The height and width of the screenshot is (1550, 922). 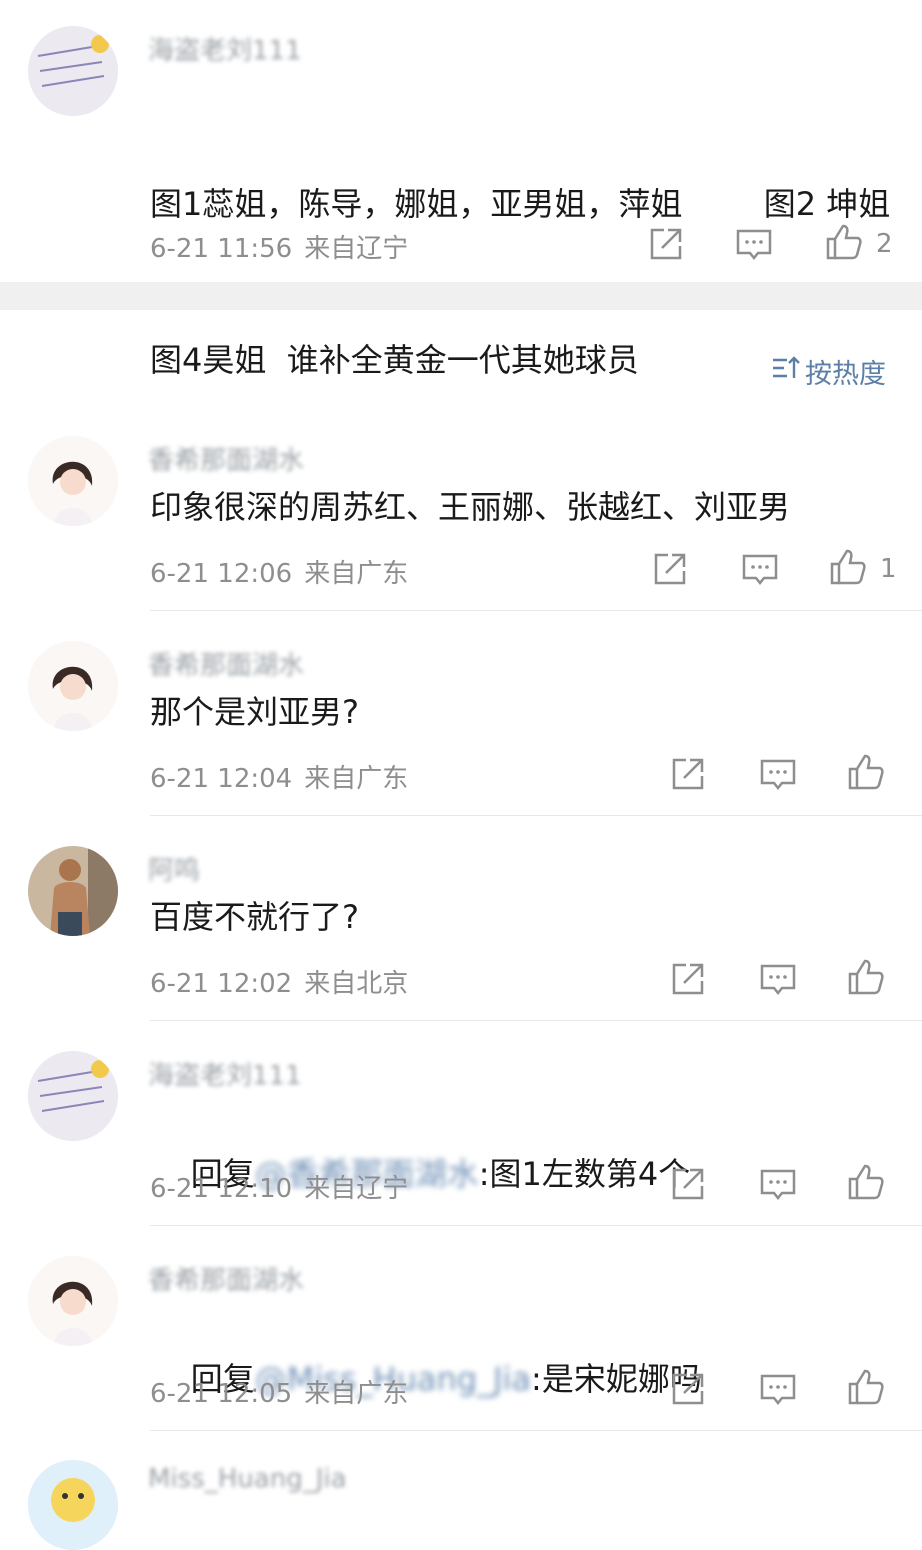 I want to click on timestamp: 6-21 11:56, so click(x=221, y=249).